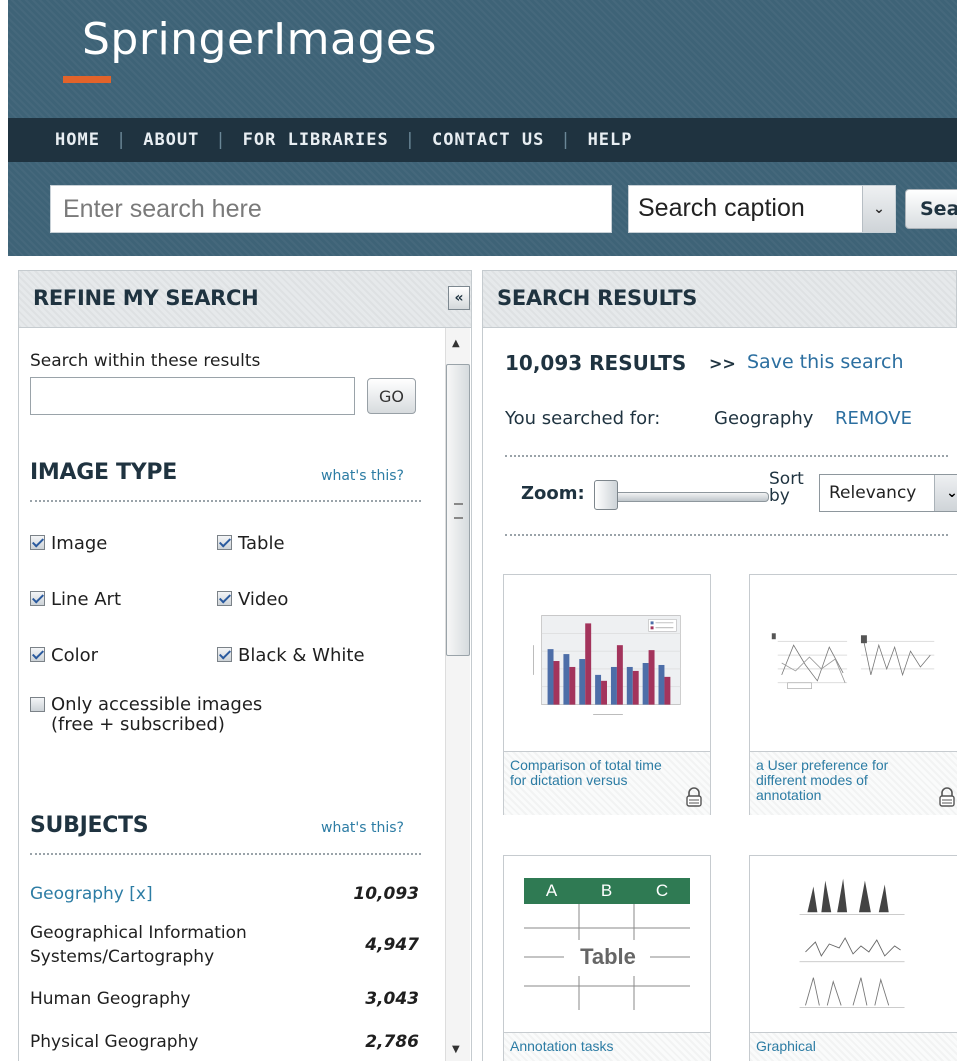 The width and height of the screenshot is (957, 1061). What do you see at coordinates (362, 828) in the screenshot?
I see `subjects-whats-this-link: what's this?` at bounding box center [362, 828].